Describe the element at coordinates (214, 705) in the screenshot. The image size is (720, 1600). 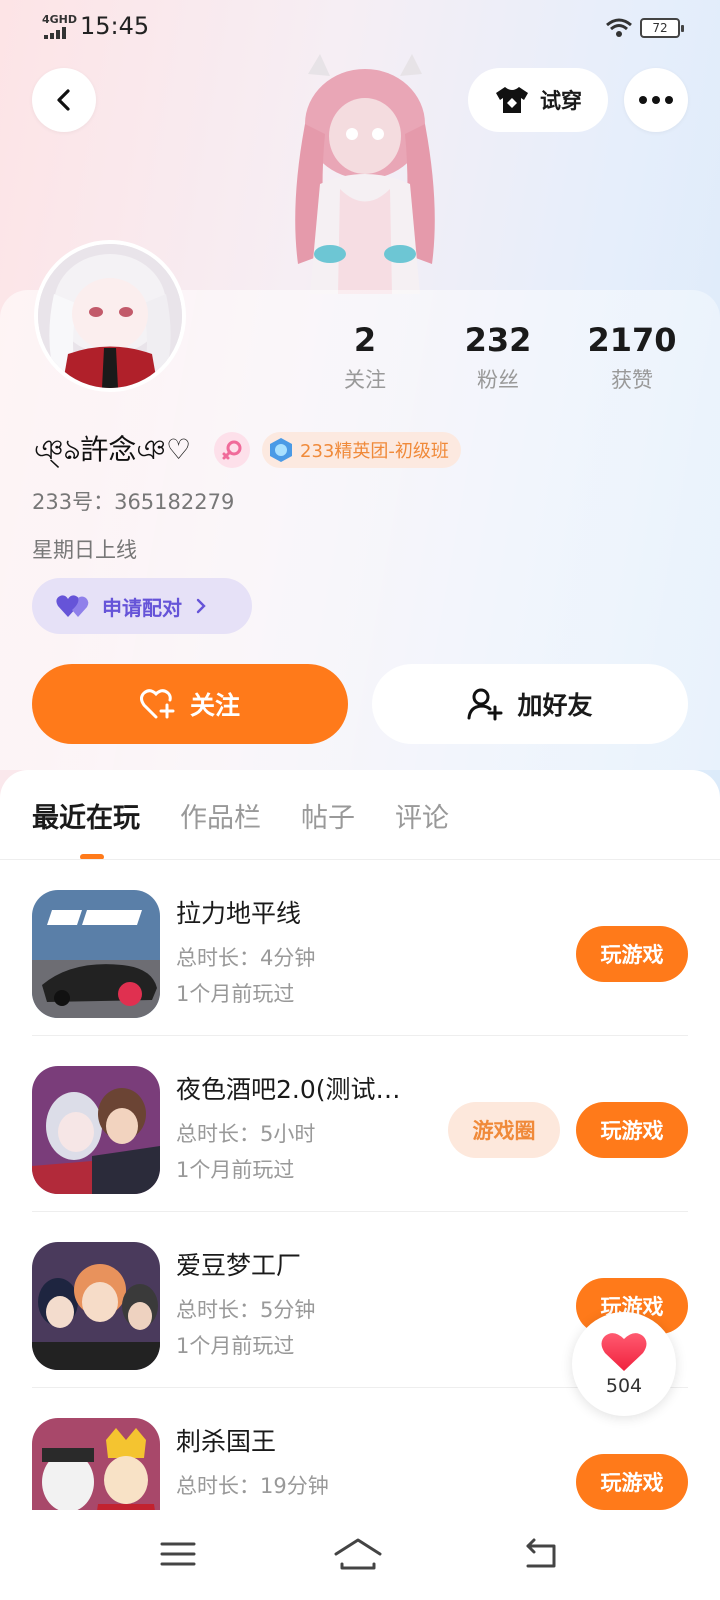
I see `follow-label: 关注` at that location.